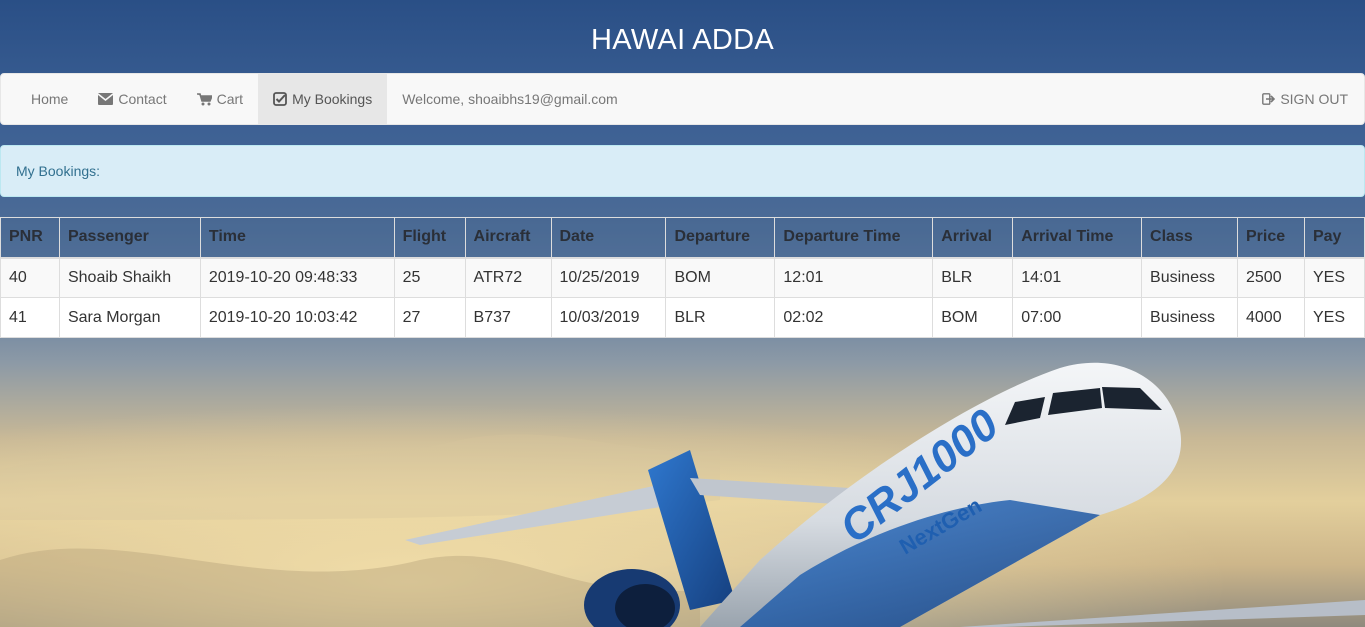 The height and width of the screenshot is (627, 1365). What do you see at coordinates (854, 317) in the screenshot?
I see `table-cell: 02:02` at bounding box center [854, 317].